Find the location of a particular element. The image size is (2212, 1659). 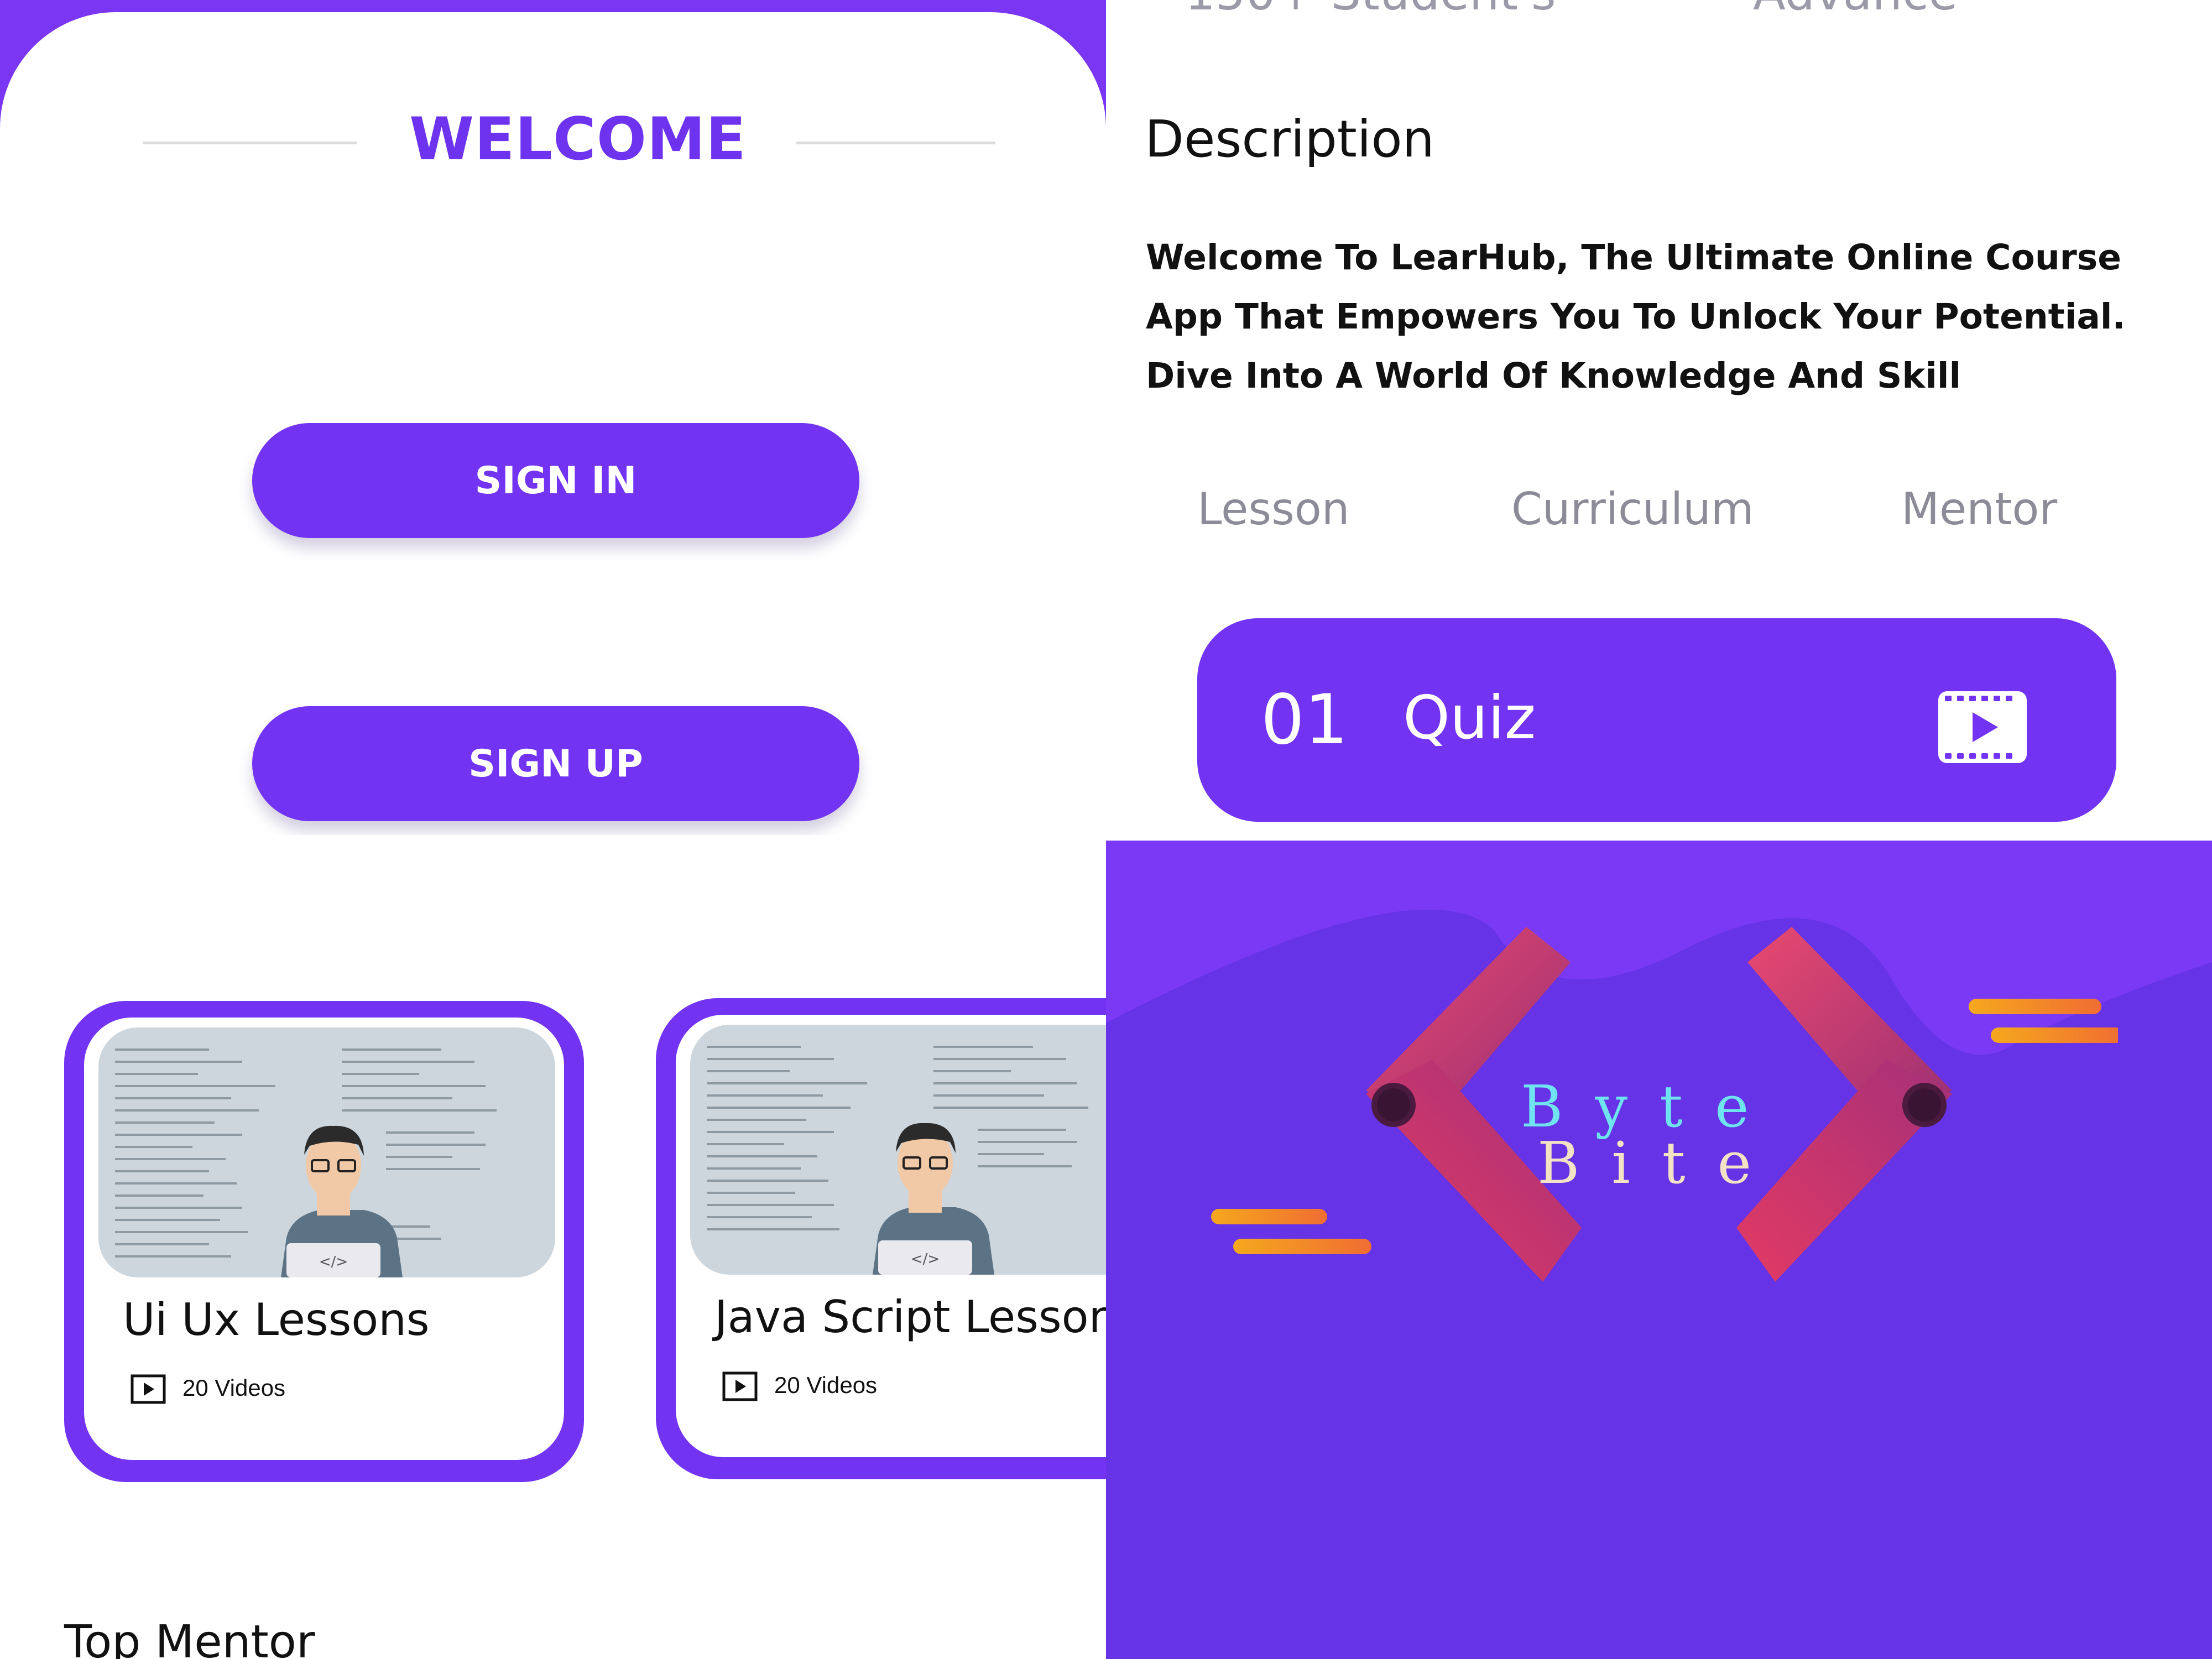

tab-mentor: Mentor is located at coordinates (1979, 509).